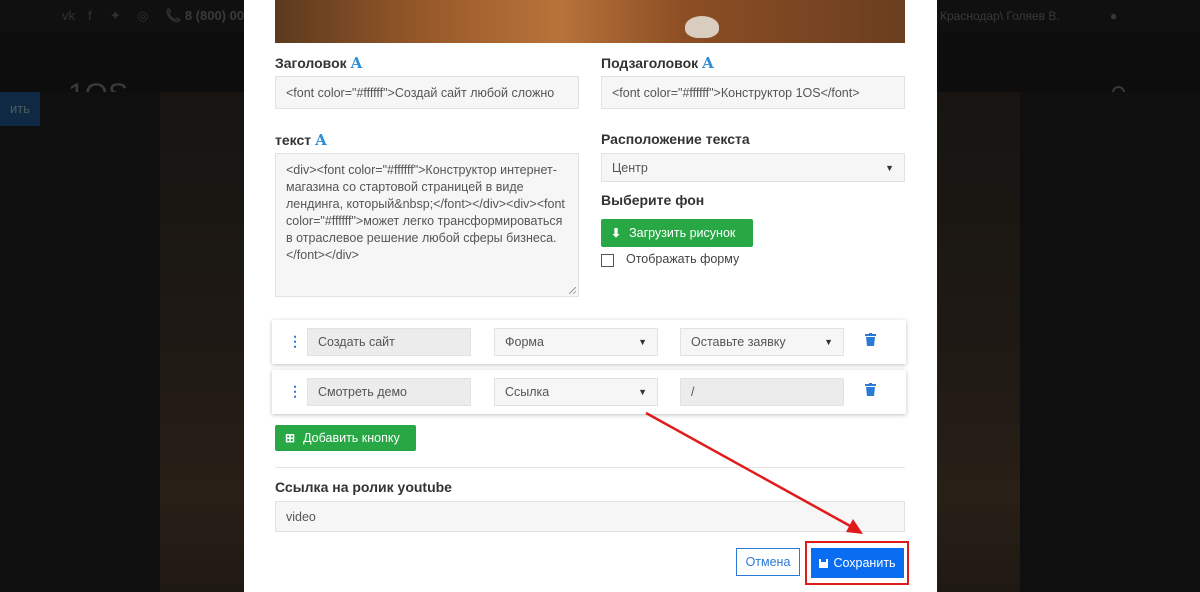  Describe the element at coordinates (351, 438) in the screenshot. I see `add-button-label: Добавить кнопку` at that location.